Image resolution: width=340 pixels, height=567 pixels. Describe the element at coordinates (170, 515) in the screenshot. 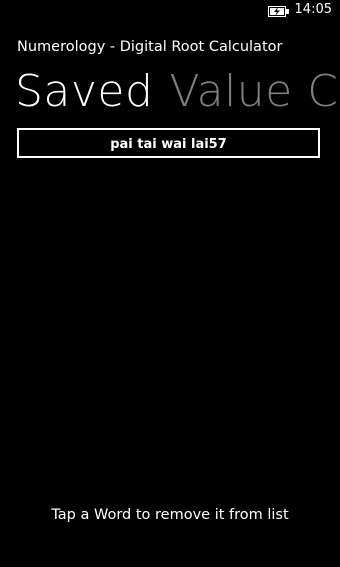

I see `hint-text: Tap a Word to remove it from list` at that location.